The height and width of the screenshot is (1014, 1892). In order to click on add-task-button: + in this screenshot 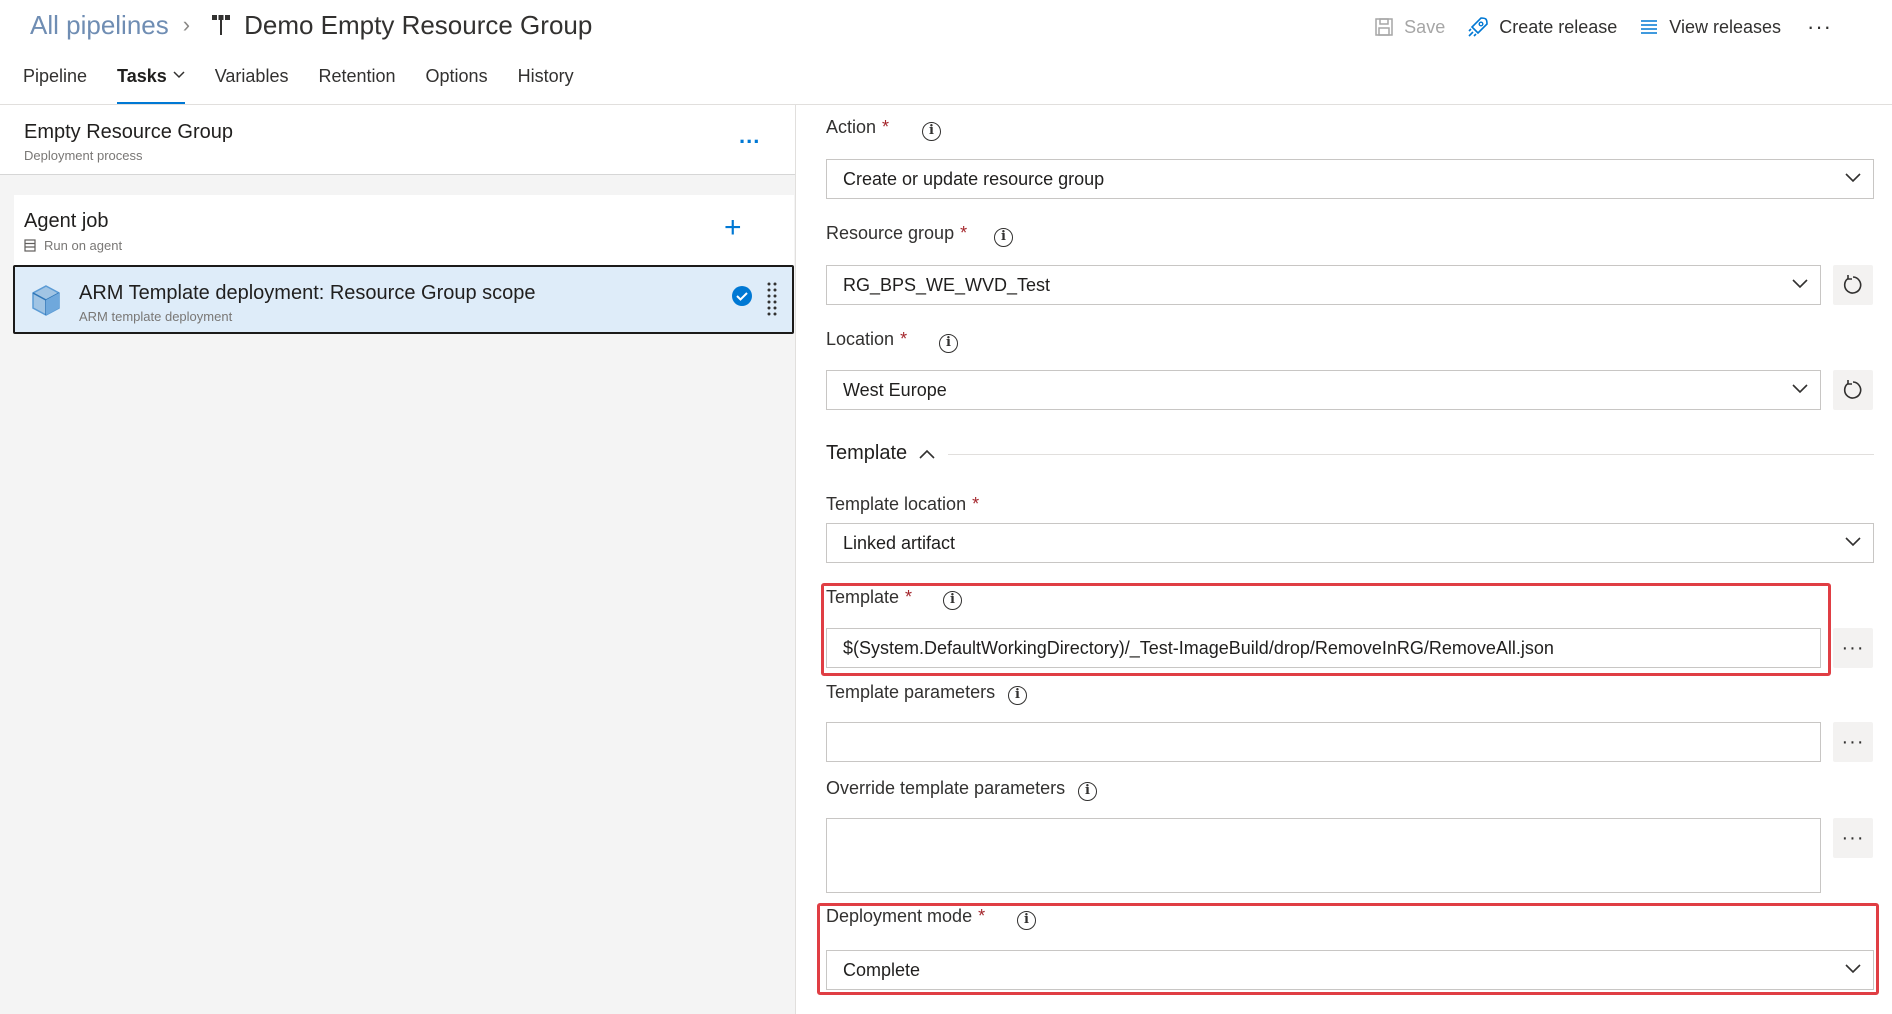, I will do `click(733, 228)`.